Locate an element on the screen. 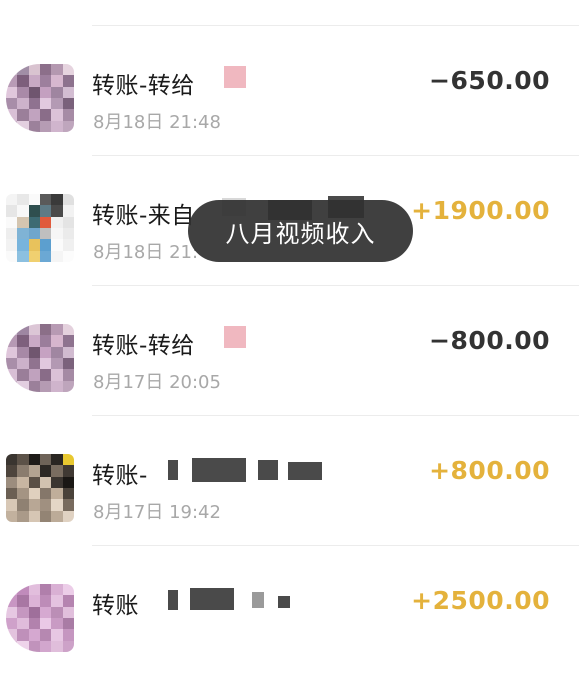 The width and height of the screenshot is (579, 676). transaction-amount: −800.00 is located at coordinates (489, 340).